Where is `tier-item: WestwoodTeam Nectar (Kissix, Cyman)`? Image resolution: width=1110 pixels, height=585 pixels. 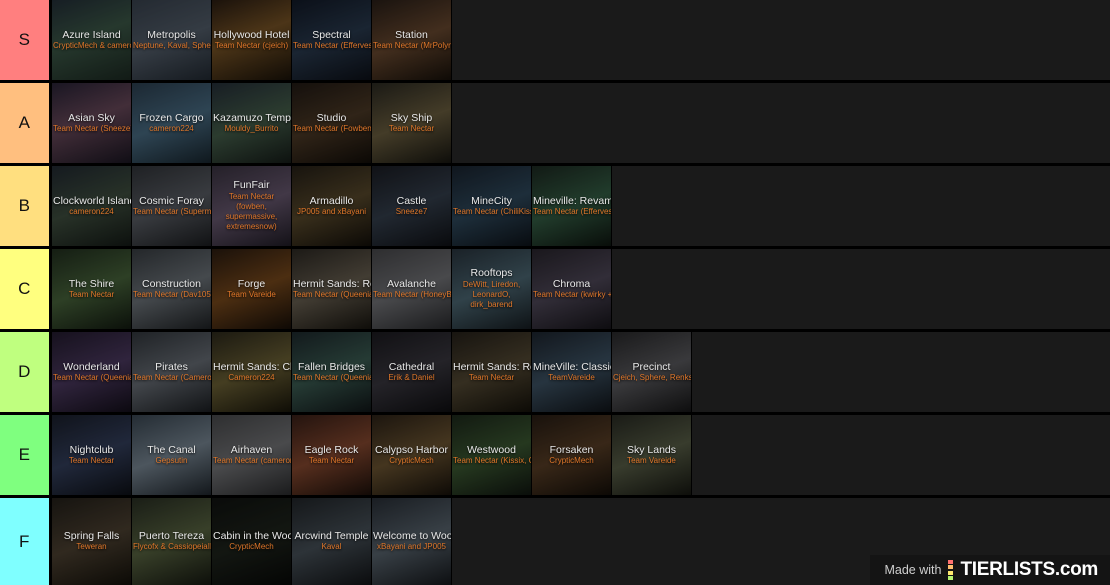
tier-item: WestwoodTeam Nectar (Kissix, Cyman) is located at coordinates (492, 455).